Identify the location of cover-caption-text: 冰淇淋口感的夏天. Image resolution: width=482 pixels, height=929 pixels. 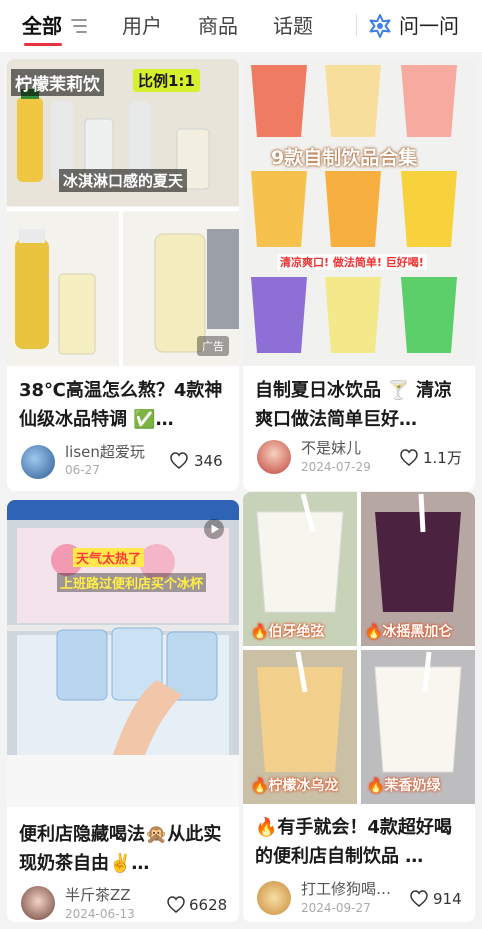
(123, 180).